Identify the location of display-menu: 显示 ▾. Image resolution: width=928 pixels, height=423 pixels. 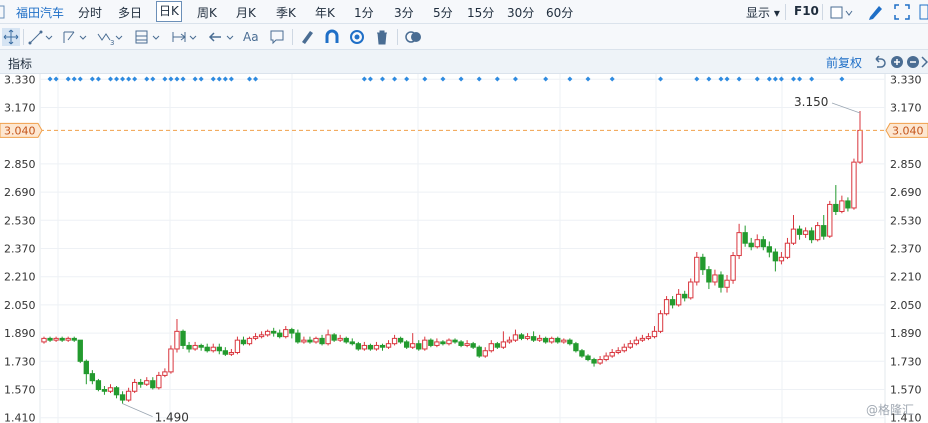
(763, 12).